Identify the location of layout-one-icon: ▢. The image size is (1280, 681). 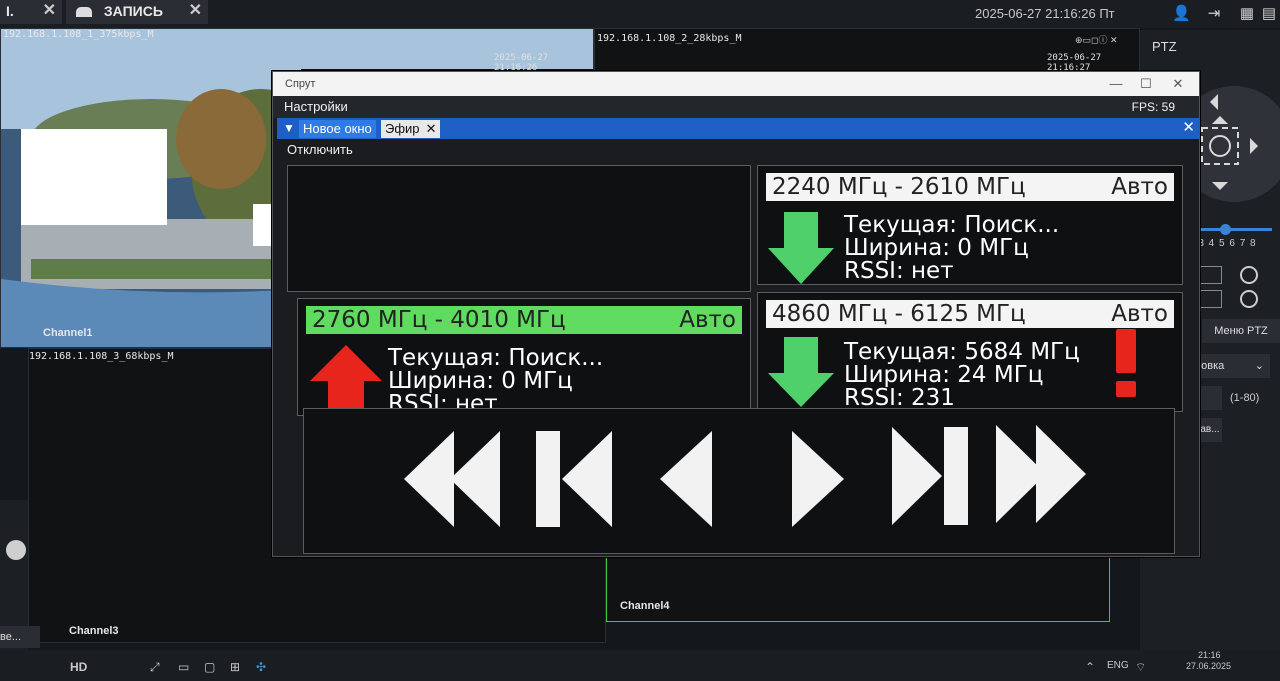
(209, 667).